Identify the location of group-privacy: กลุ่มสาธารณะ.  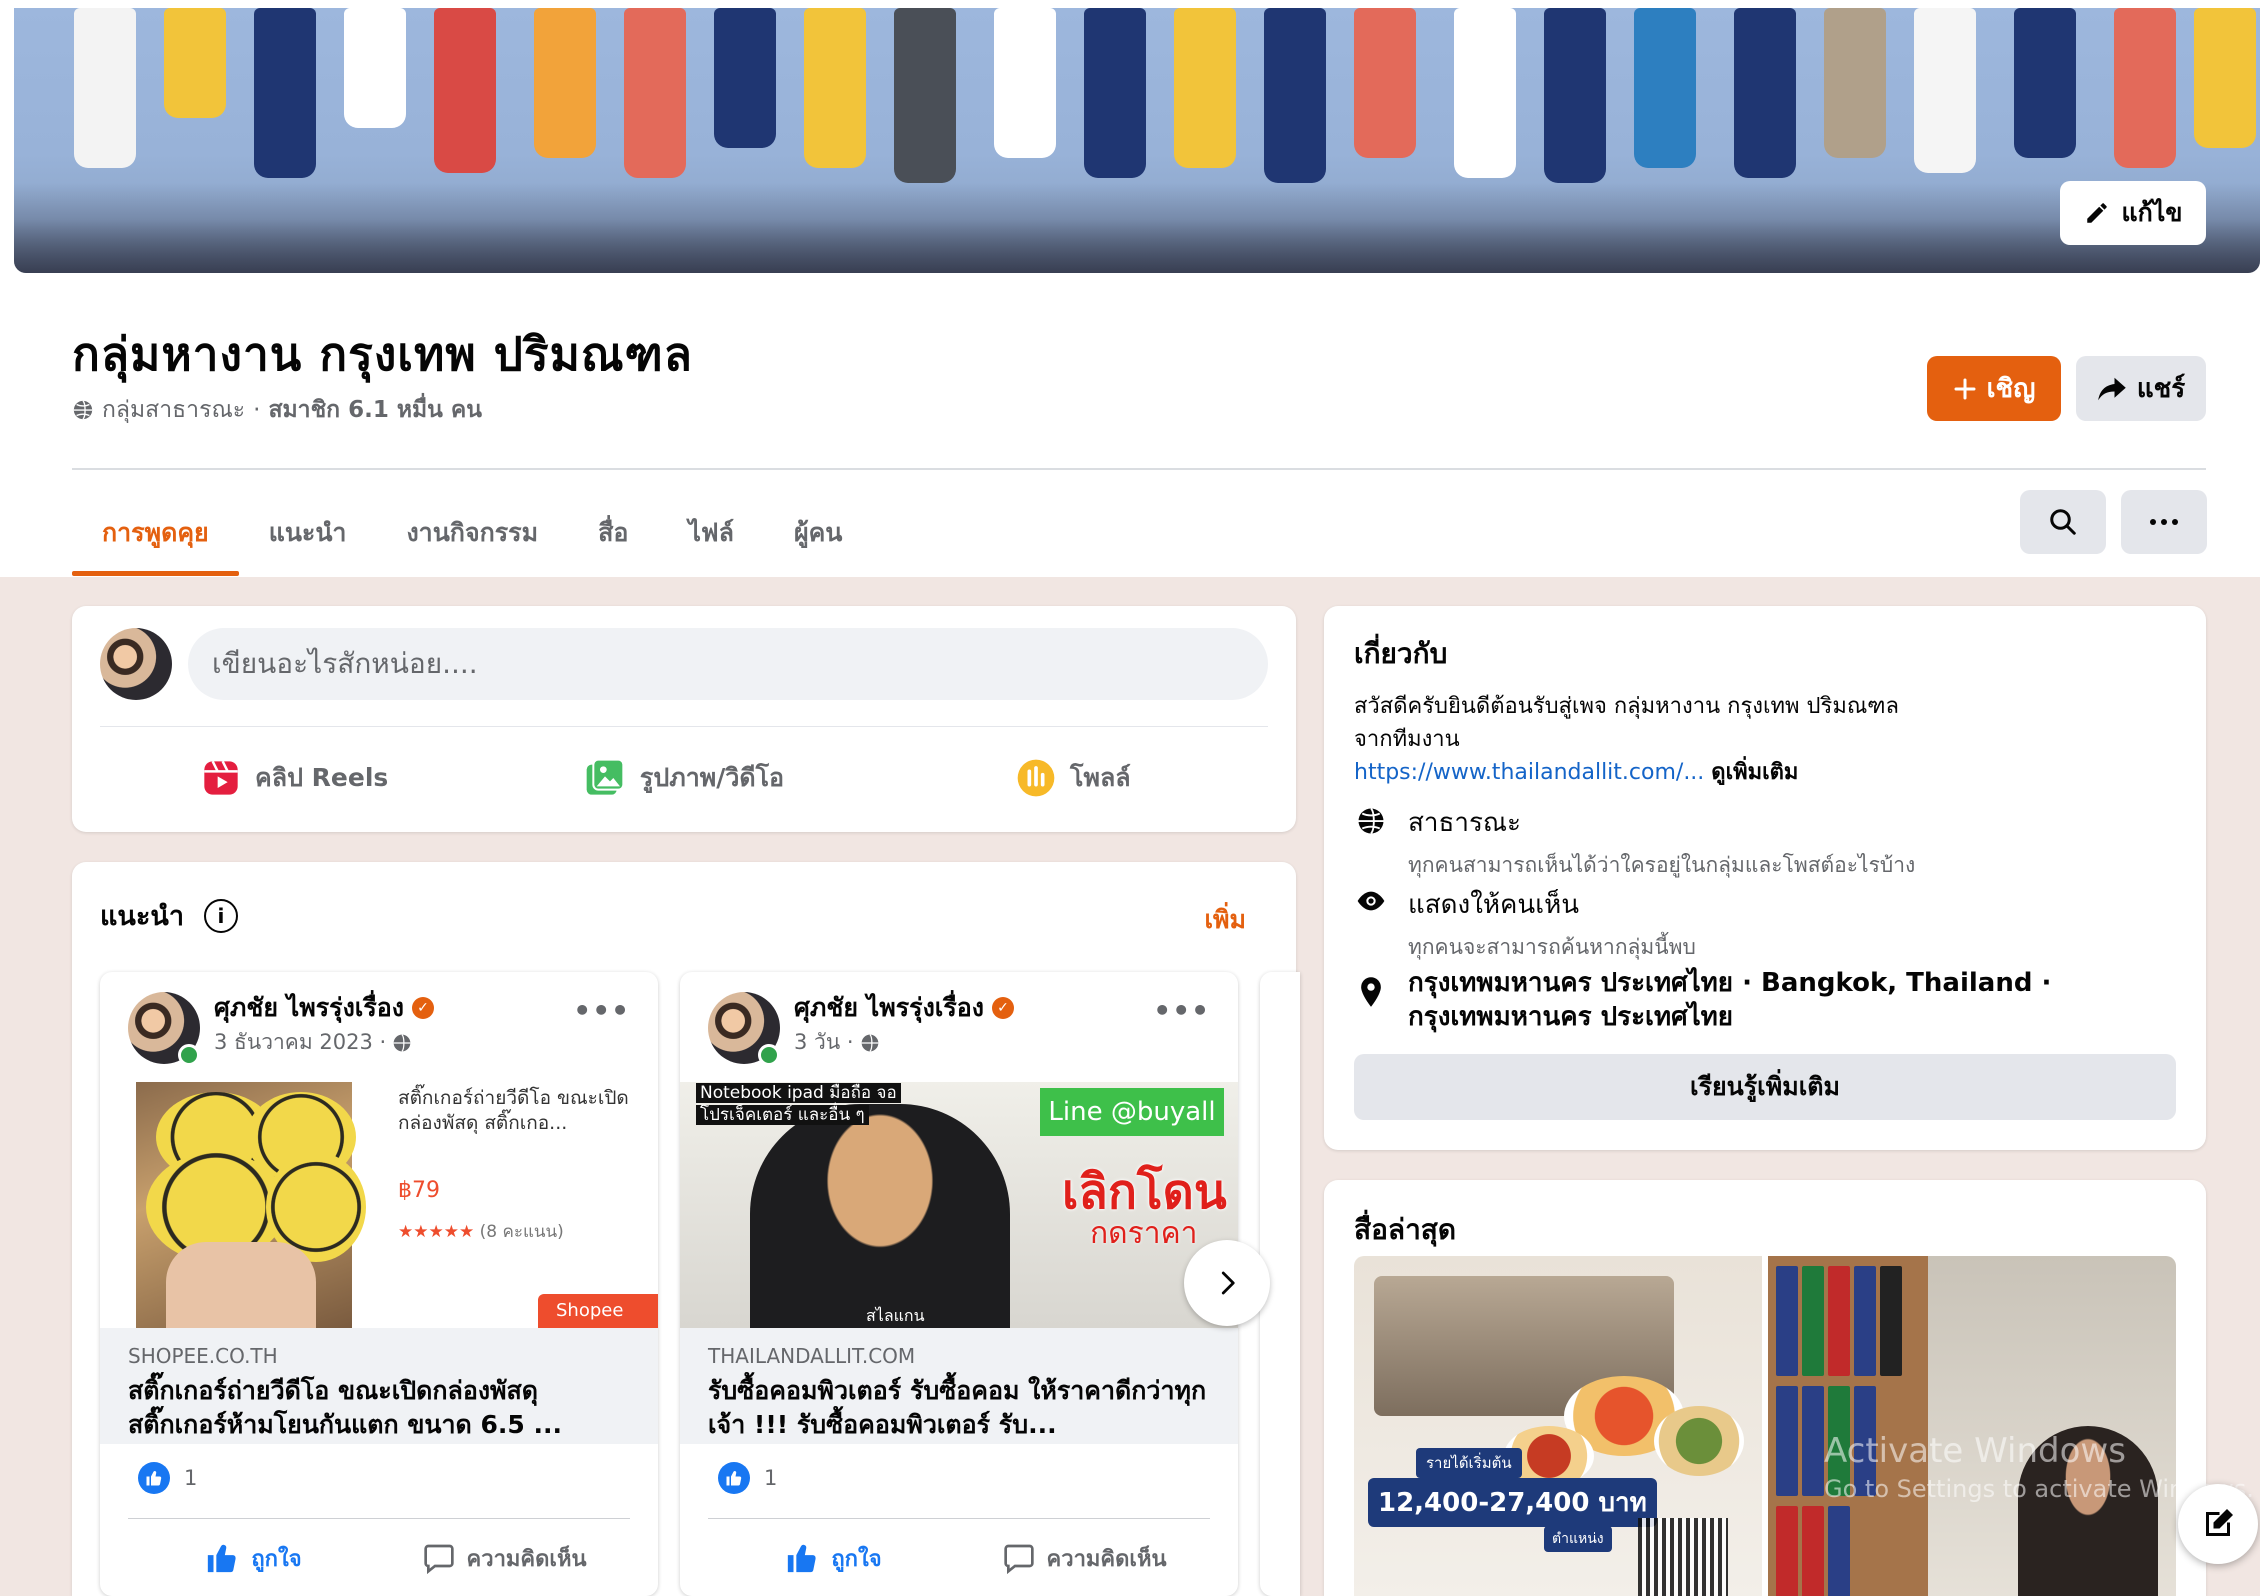
(173, 410).